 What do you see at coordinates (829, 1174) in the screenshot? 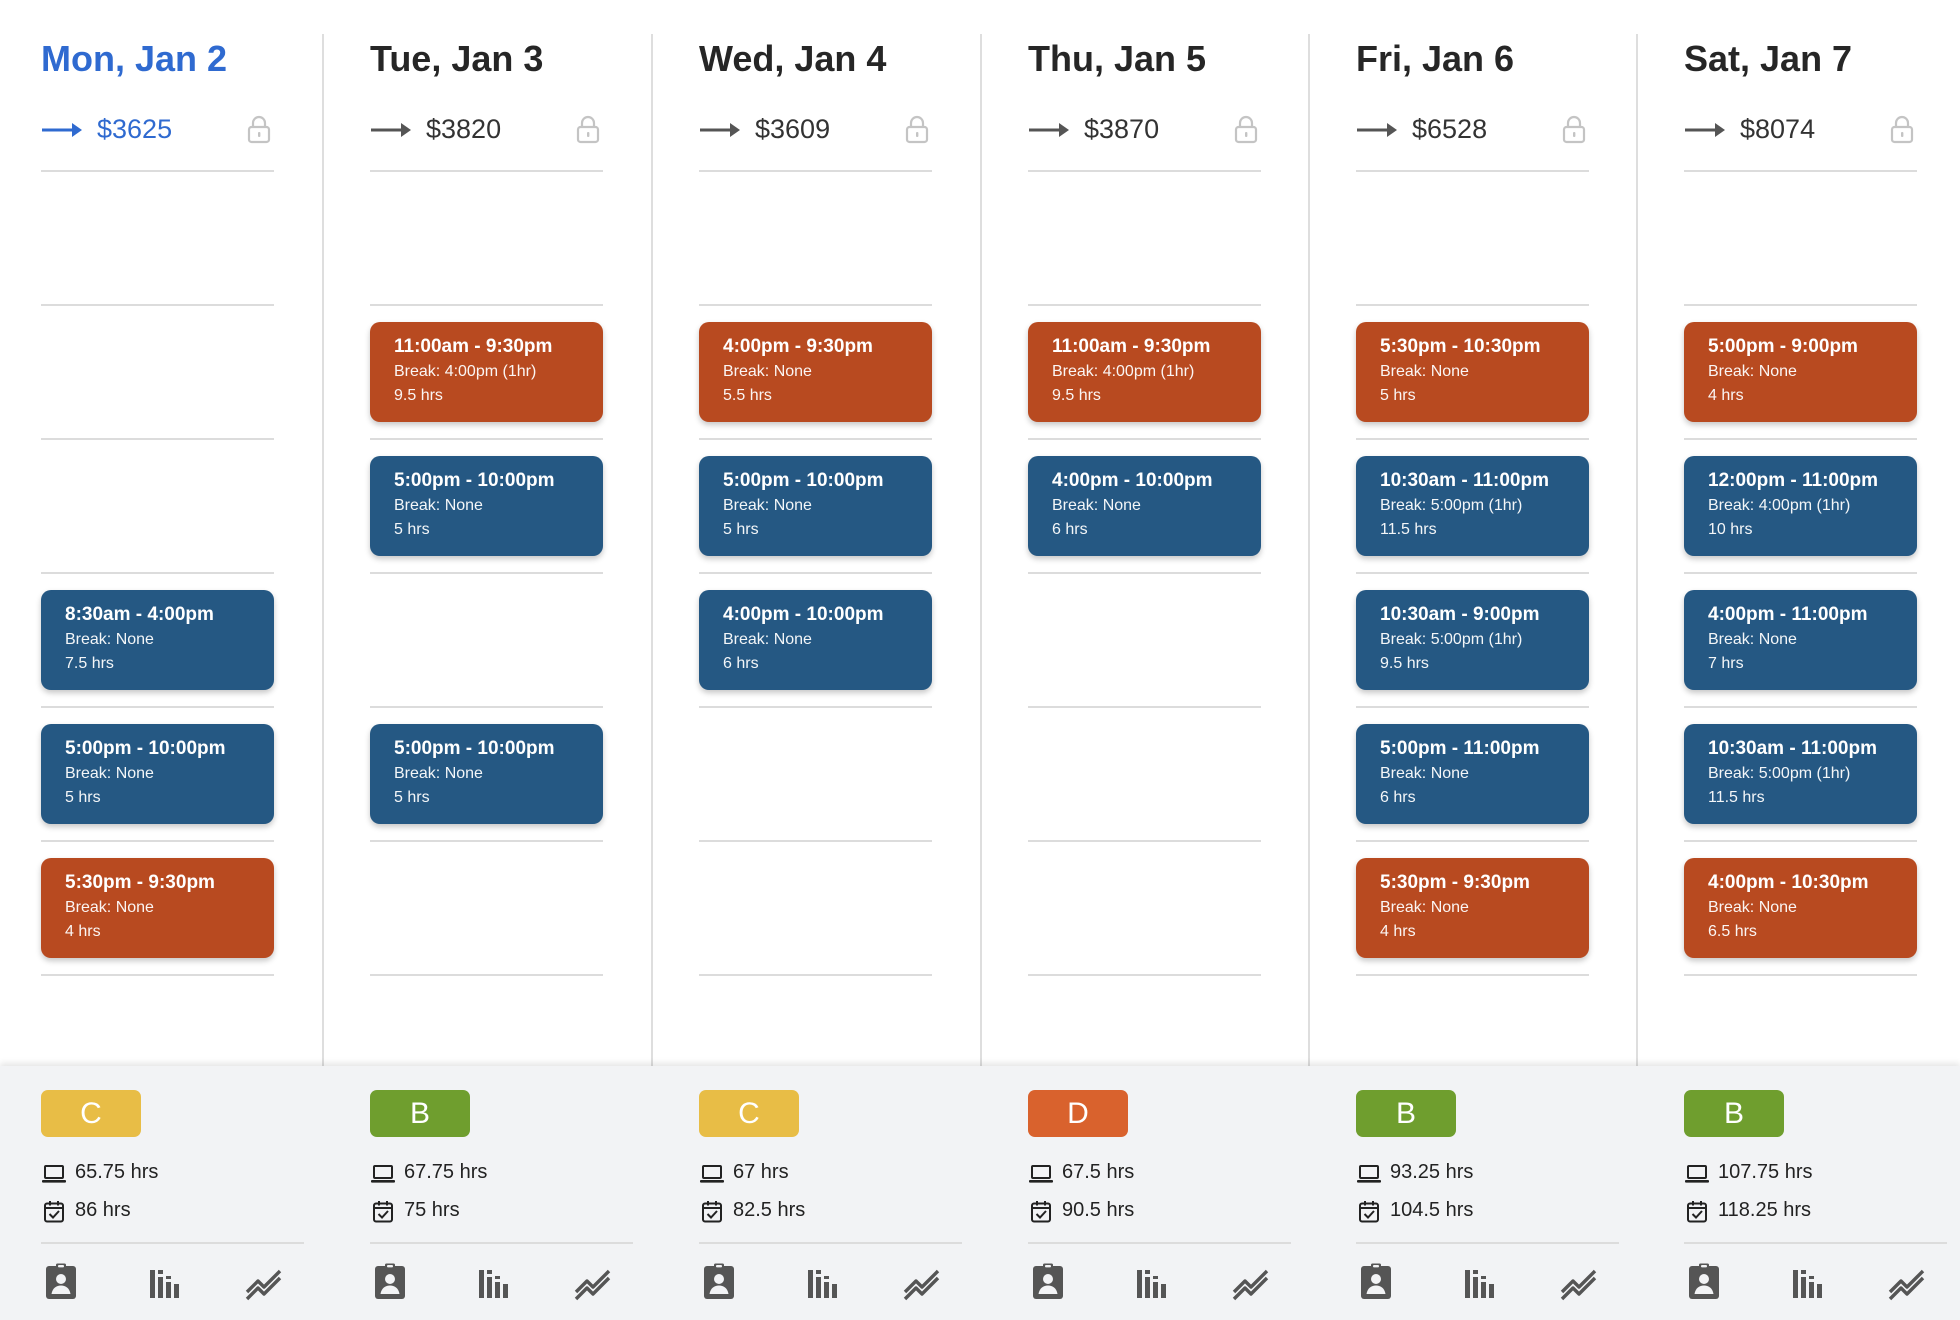
I see `scheduled-hours: 67 hrs` at bounding box center [829, 1174].